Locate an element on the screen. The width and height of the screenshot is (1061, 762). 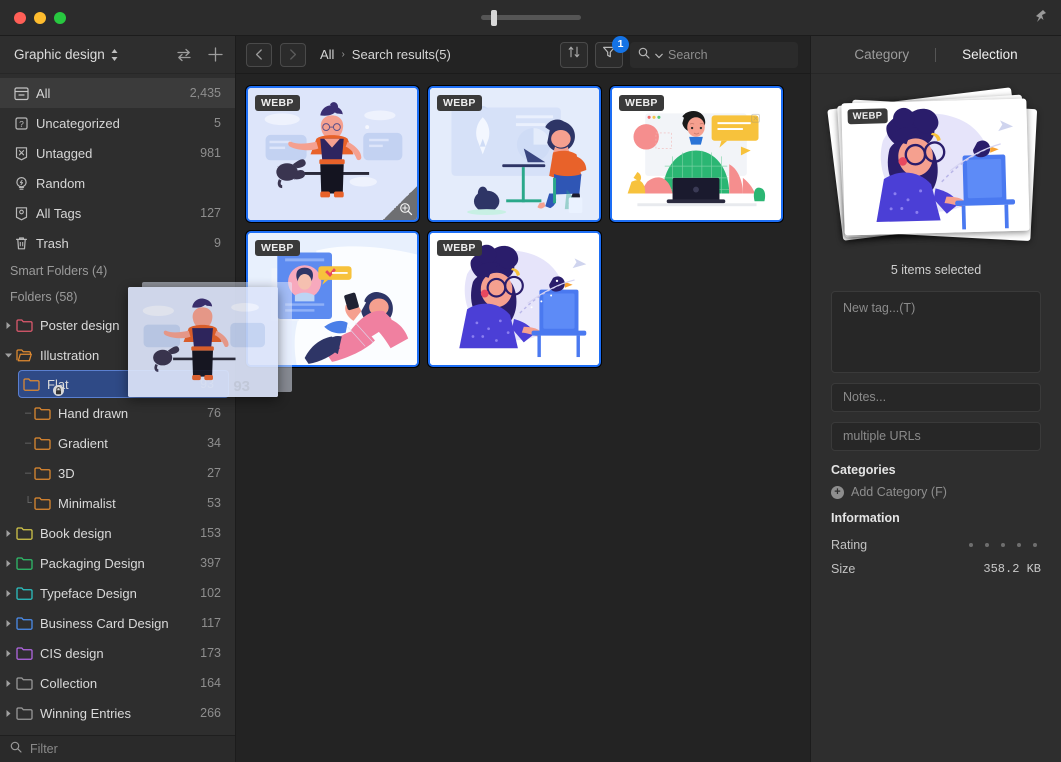
library-header-actions is located at coordinates (199, 54).